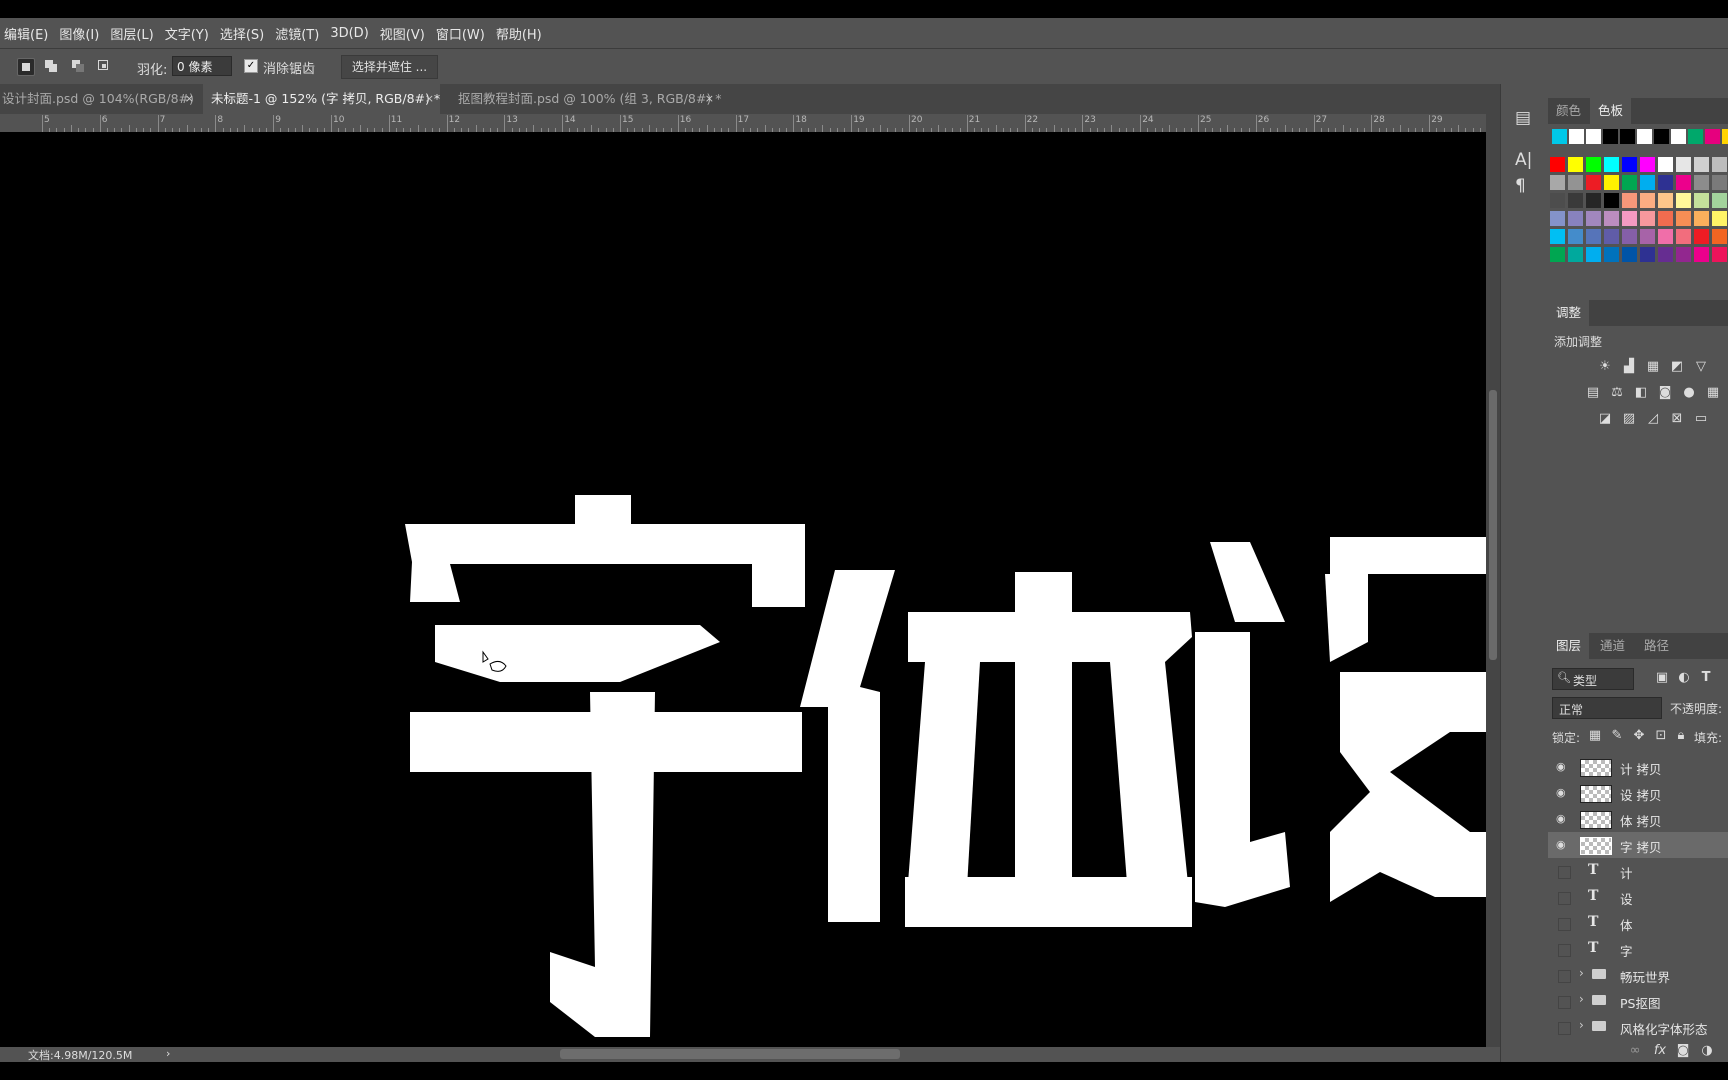 The width and height of the screenshot is (1728, 1080). What do you see at coordinates (80, 33) in the screenshot?
I see `menu-image: 图像(I)` at bounding box center [80, 33].